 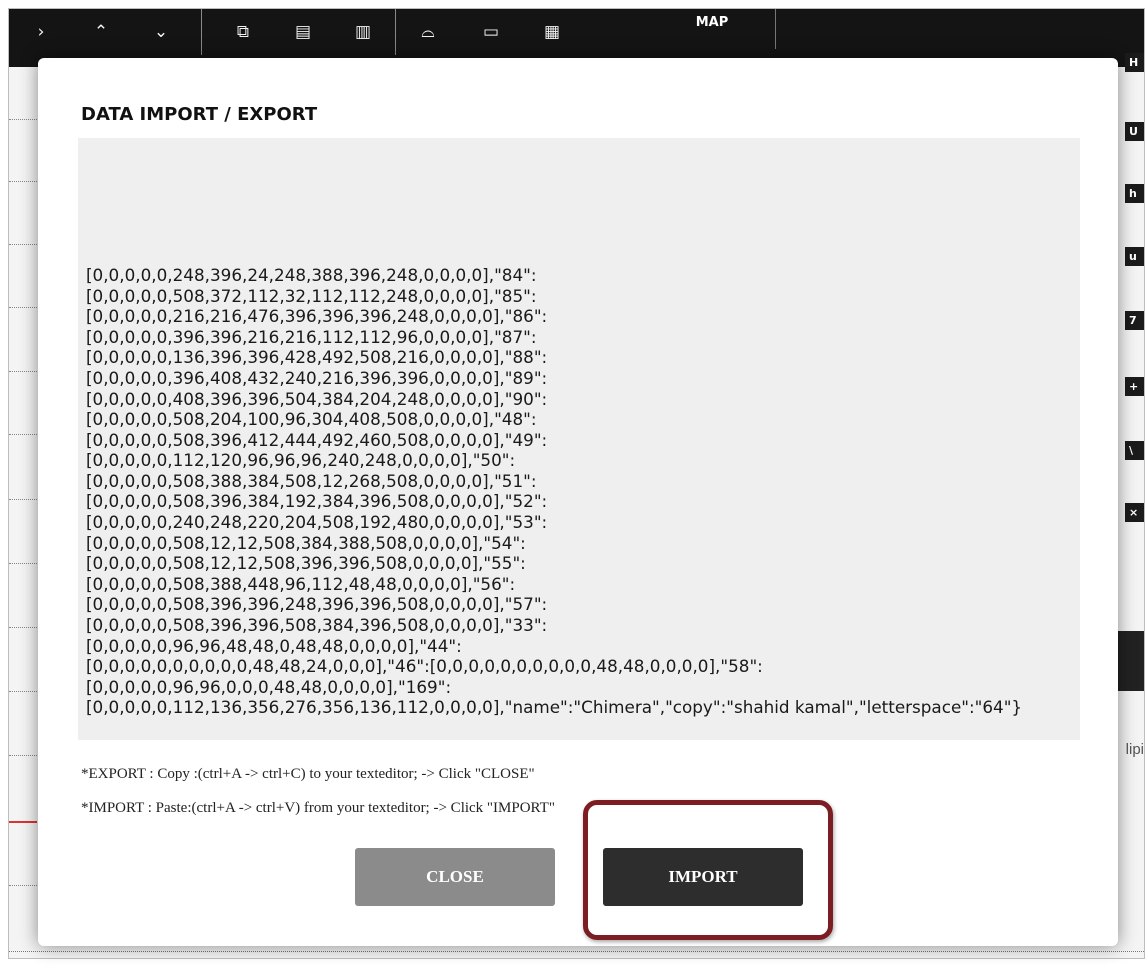 What do you see at coordinates (455, 877) in the screenshot?
I see `close-button: CLOSE` at bounding box center [455, 877].